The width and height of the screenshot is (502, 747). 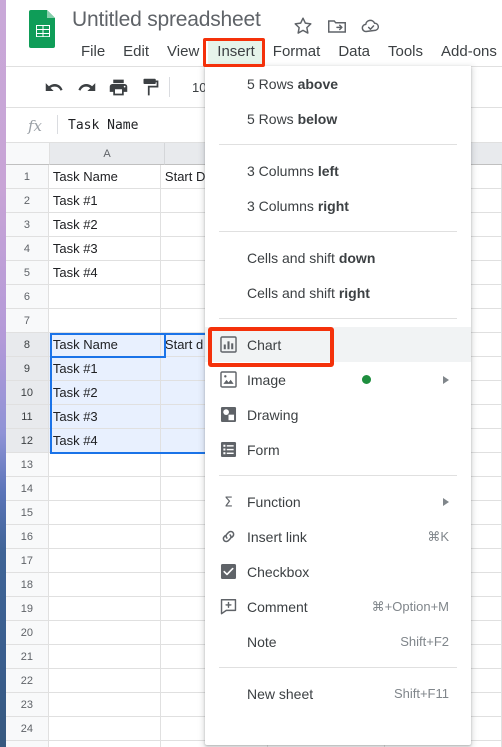 I want to click on document-title: Untitled spreadsheet, so click(x=166, y=20).